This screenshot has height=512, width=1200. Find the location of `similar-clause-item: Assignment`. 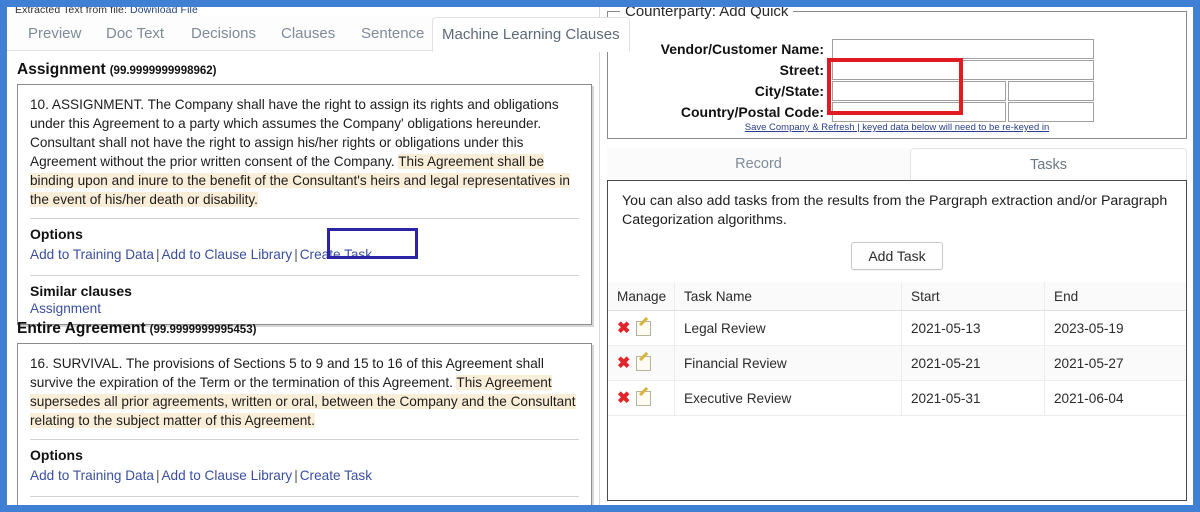

similar-clause-item: Assignment is located at coordinates (304, 308).